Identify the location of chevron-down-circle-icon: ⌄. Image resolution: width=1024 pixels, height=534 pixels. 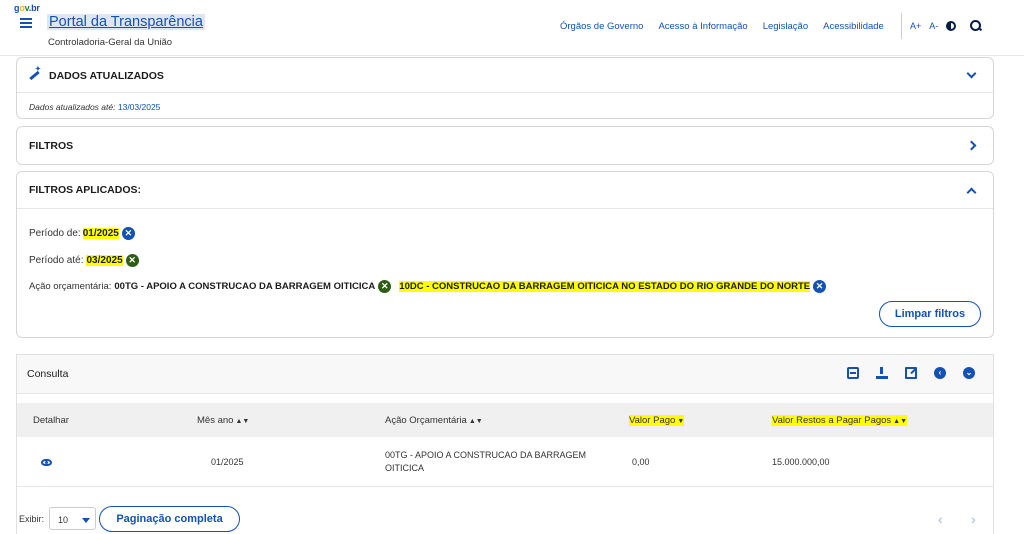
(969, 373).